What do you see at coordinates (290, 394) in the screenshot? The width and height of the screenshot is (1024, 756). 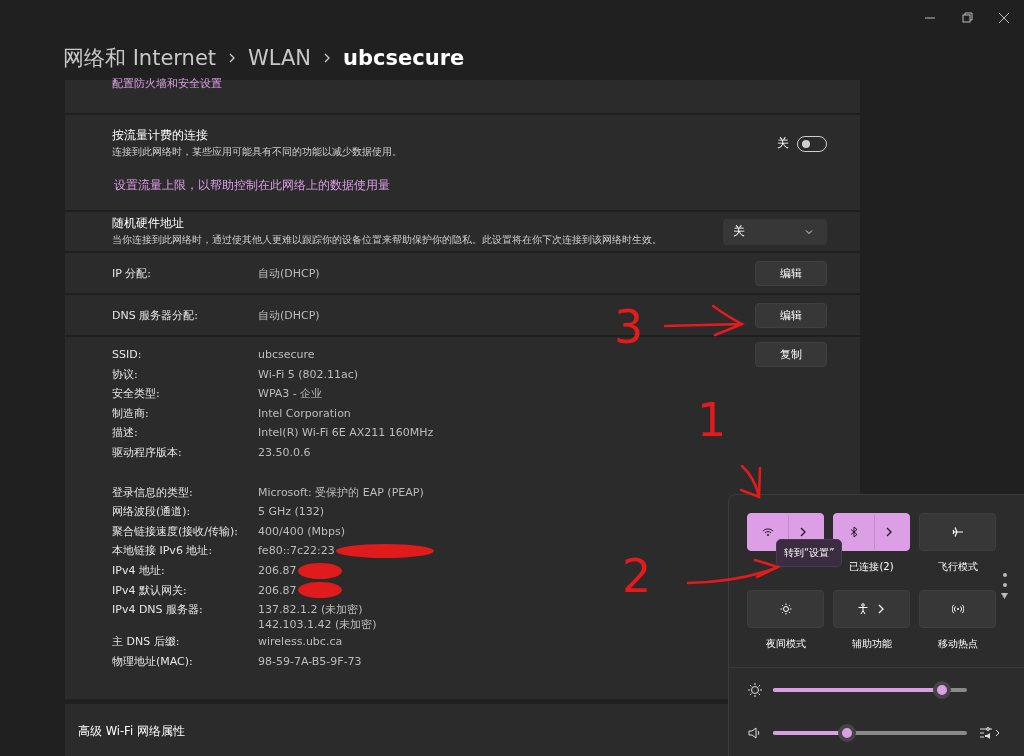 I see `property-value: WPA3 - 企业` at bounding box center [290, 394].